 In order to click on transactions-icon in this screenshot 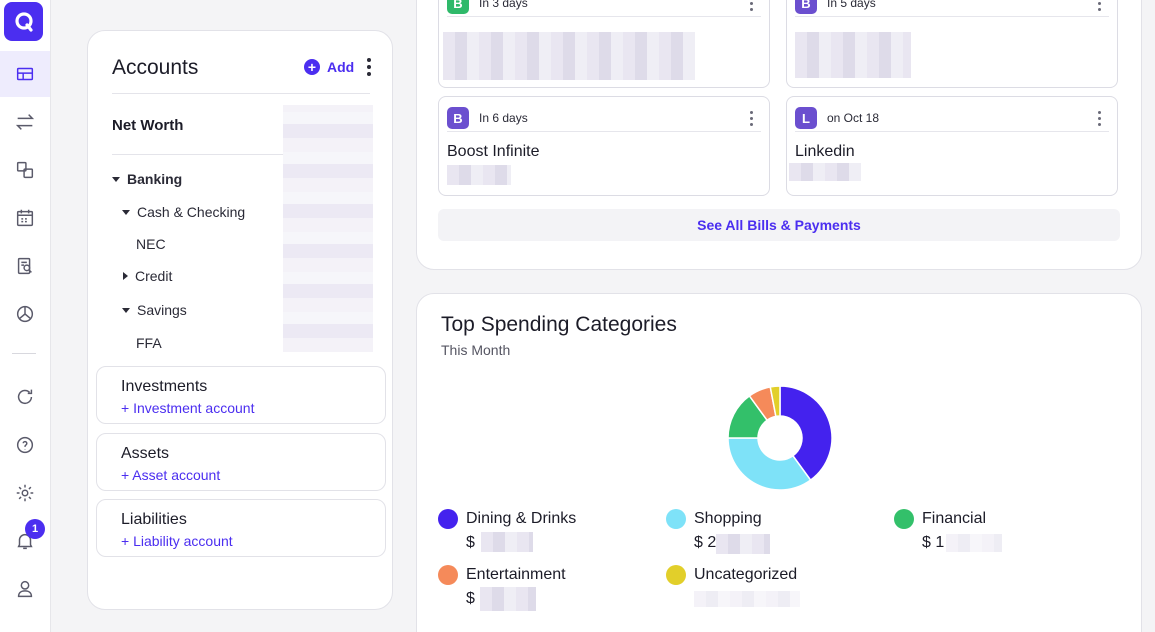, I will do `click(25, 122)`.